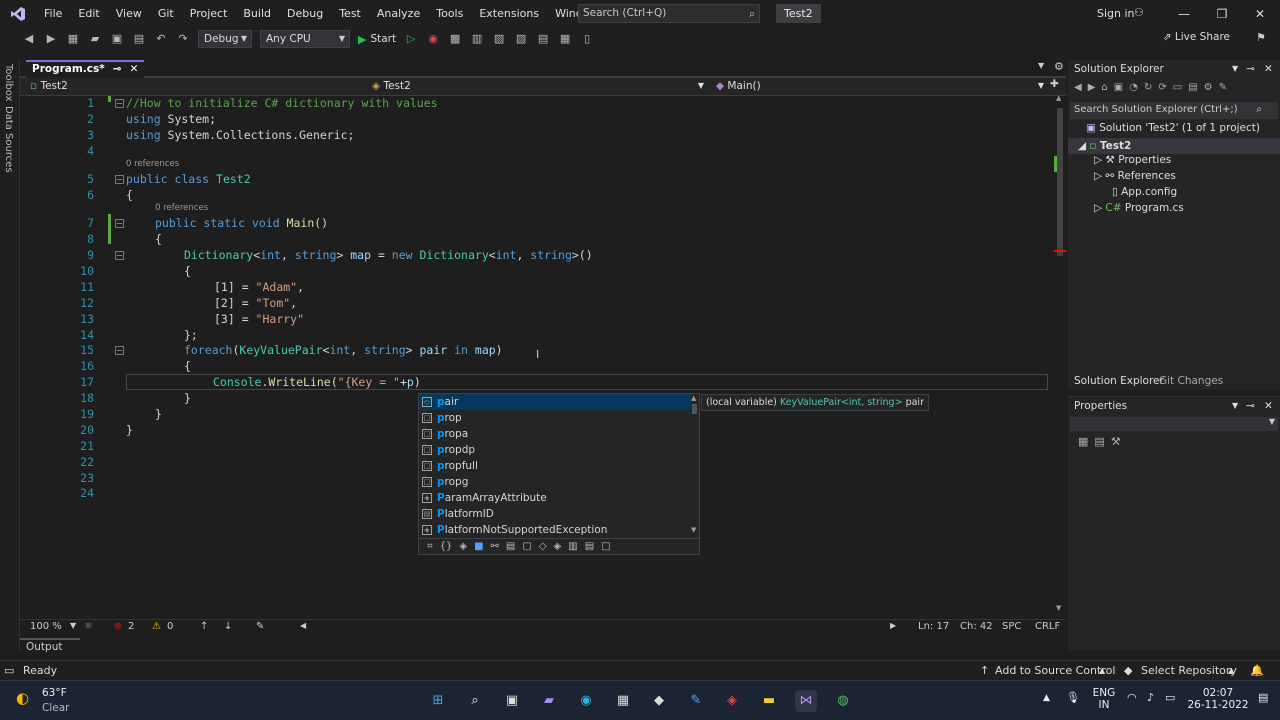 This screenshot has width=1280, height=720. What do you see at coordinates (495, 547) in the screenshot?
I see `delegate-filter-icon: ⚯` at bounding box center [495, 547].